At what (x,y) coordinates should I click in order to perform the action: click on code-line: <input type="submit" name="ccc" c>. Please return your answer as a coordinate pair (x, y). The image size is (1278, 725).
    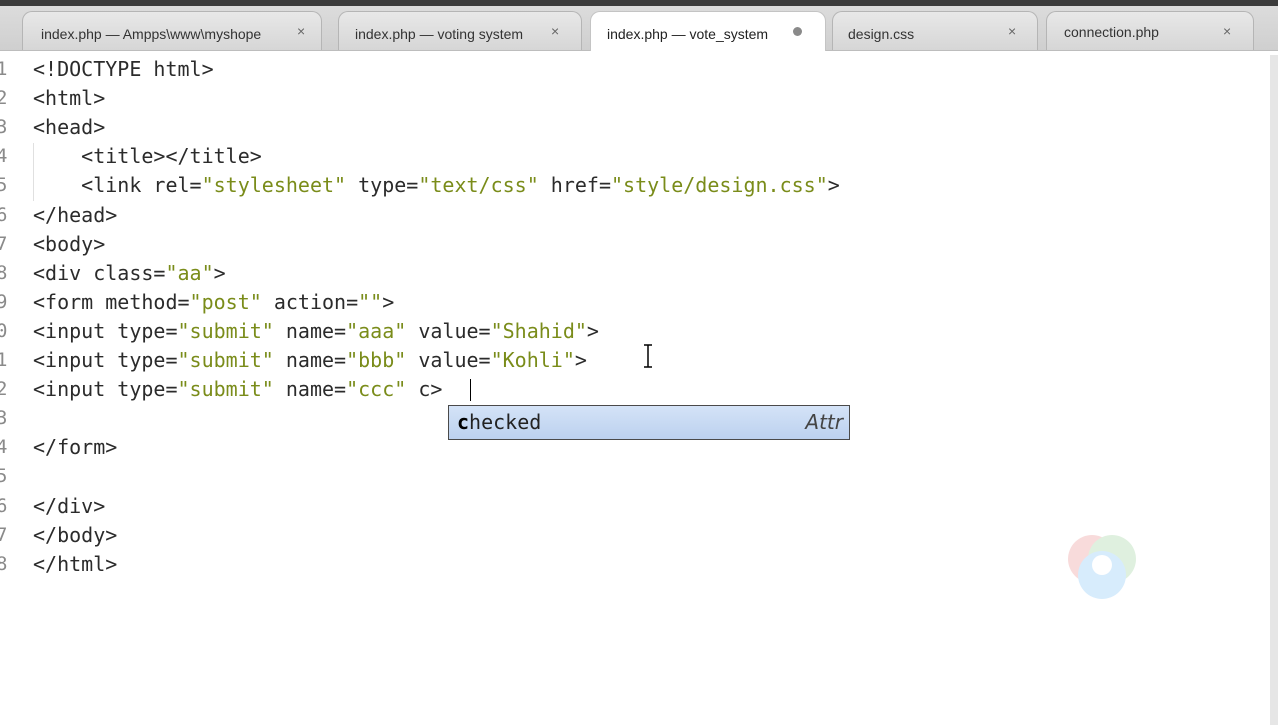
    Looking at the image, I should click on (237, 389).